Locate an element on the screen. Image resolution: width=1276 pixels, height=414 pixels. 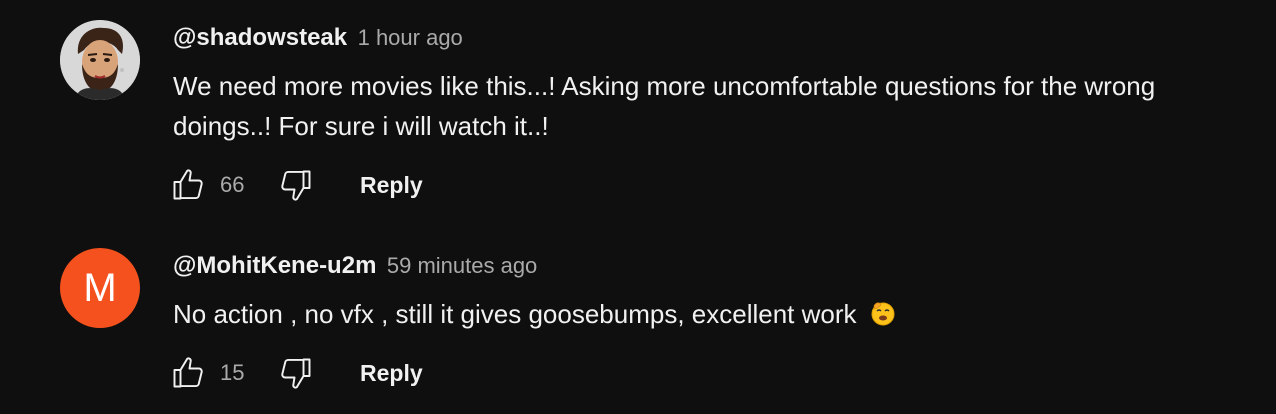
avatar-photo-icon is located at coordinates (100, 60).